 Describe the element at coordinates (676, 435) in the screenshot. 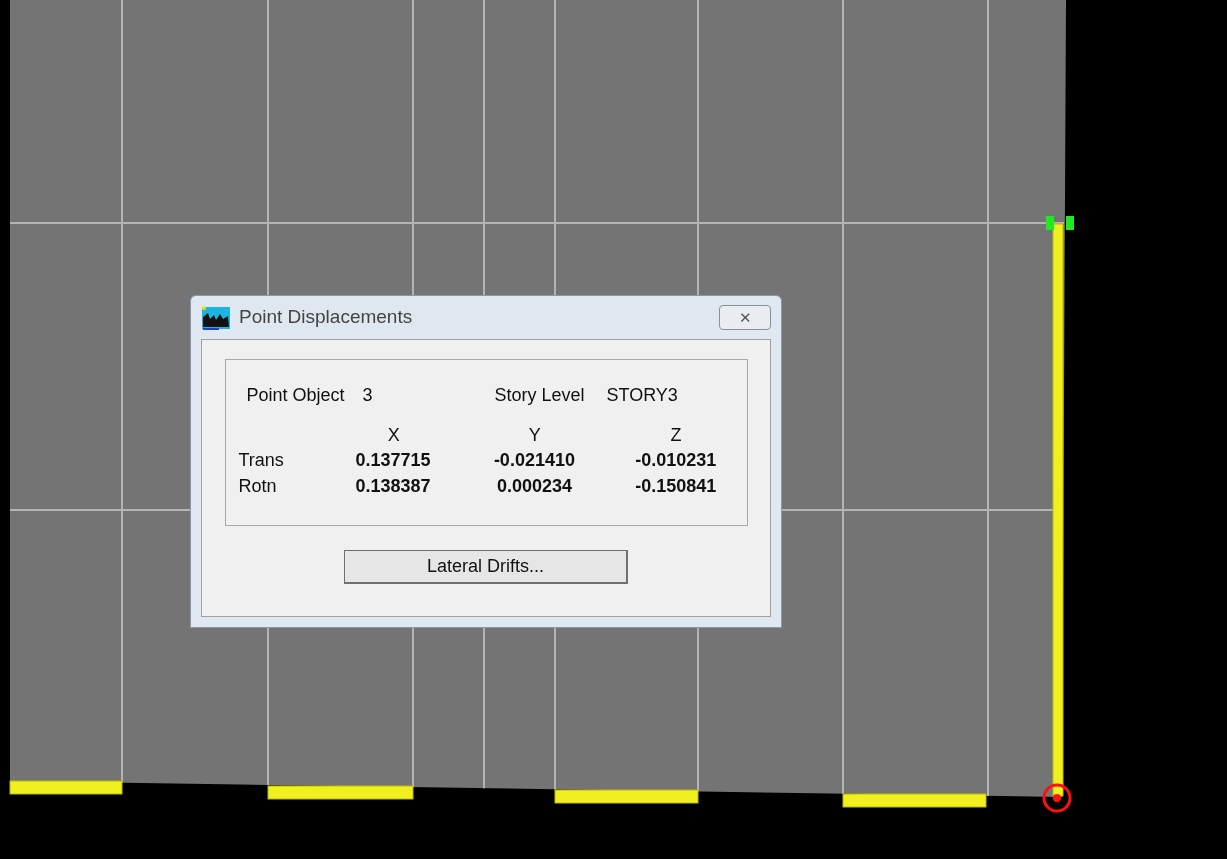

I see `column-header: Z` at that location.